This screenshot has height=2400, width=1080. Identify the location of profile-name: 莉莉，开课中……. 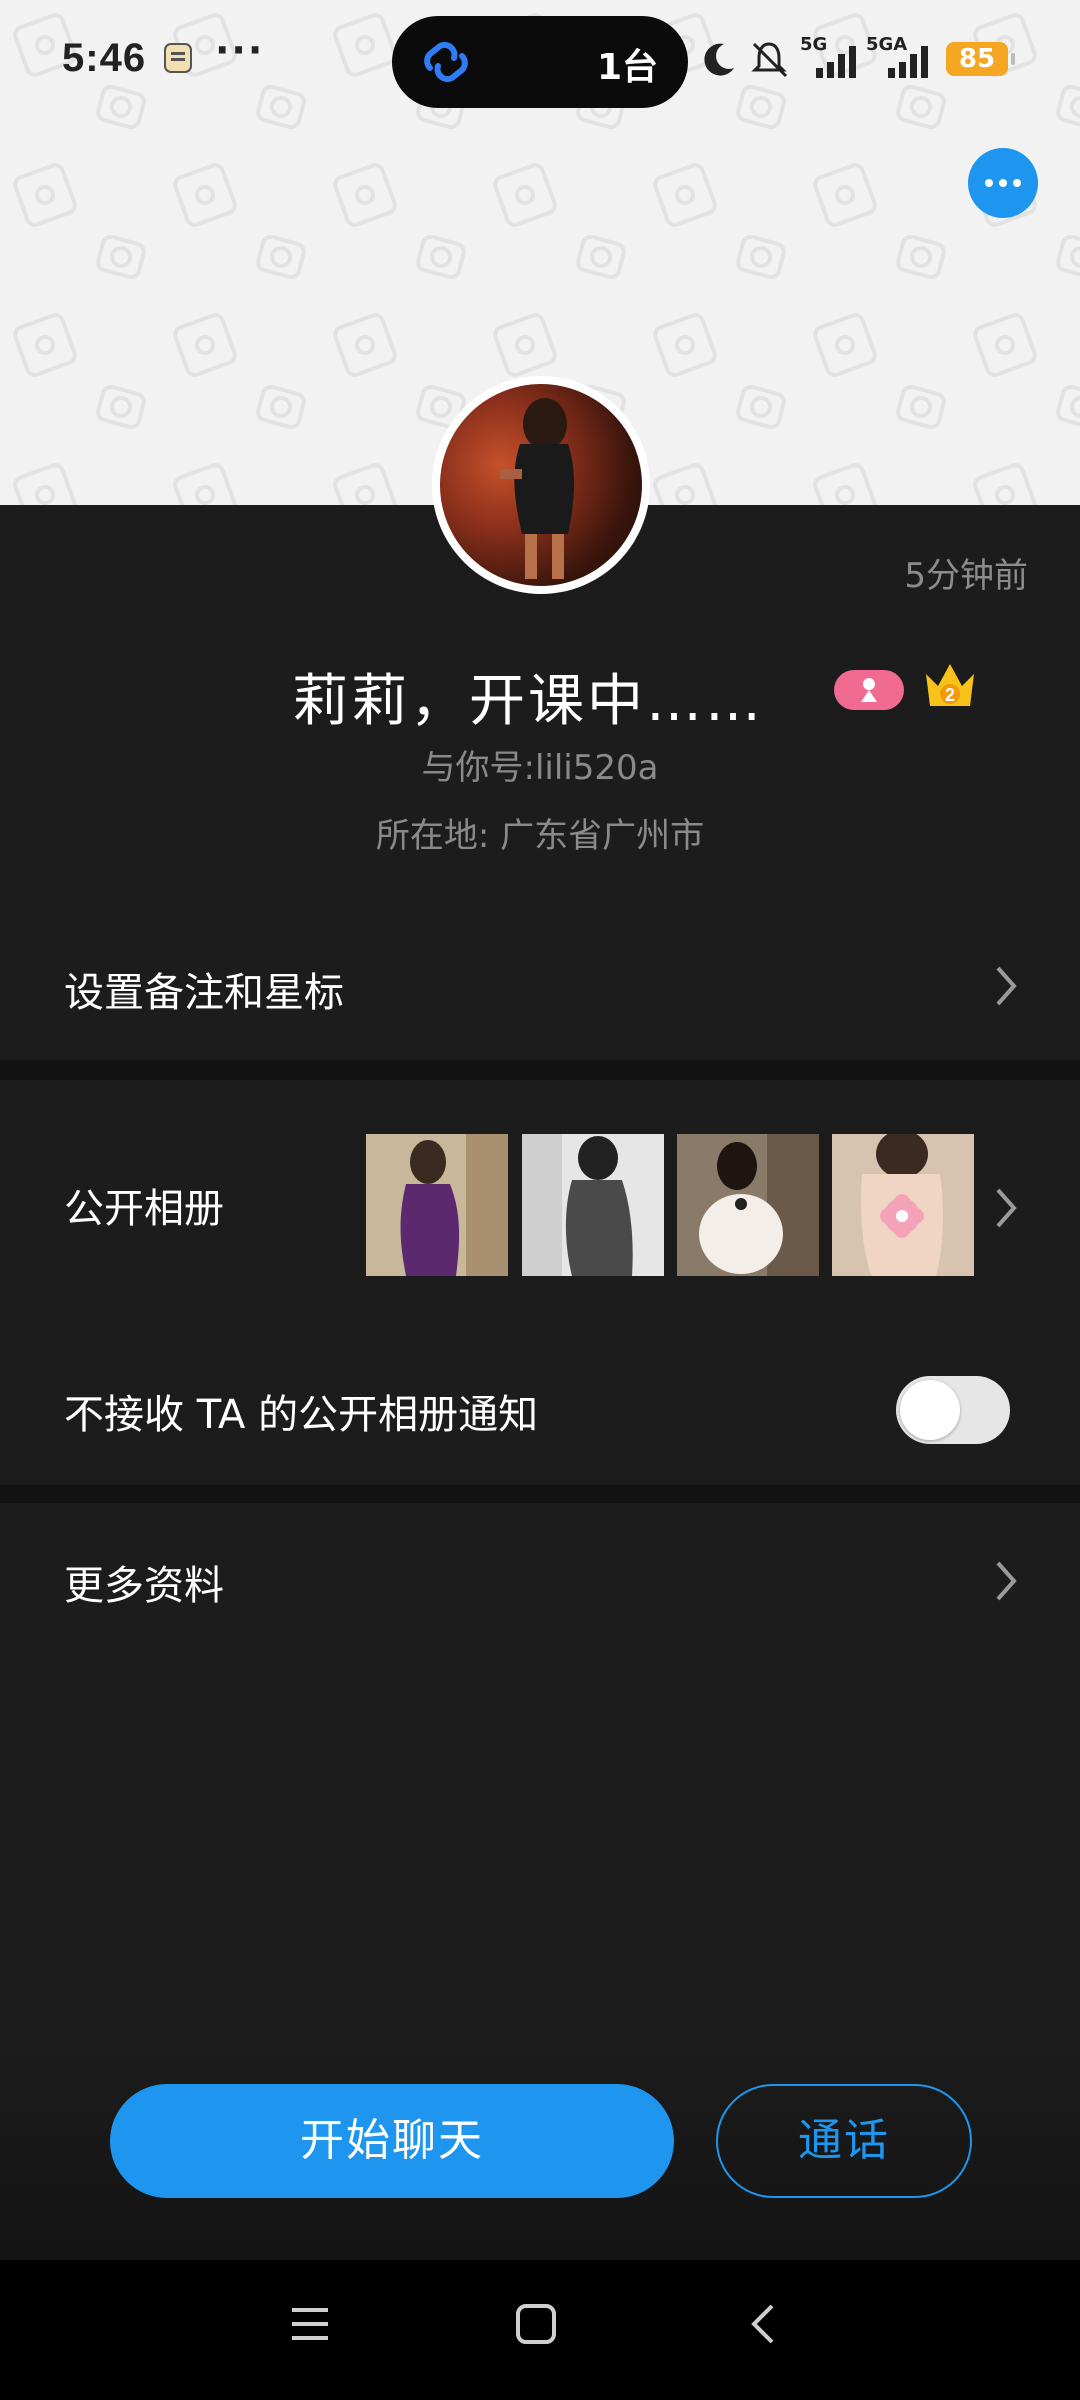
(528, 701).